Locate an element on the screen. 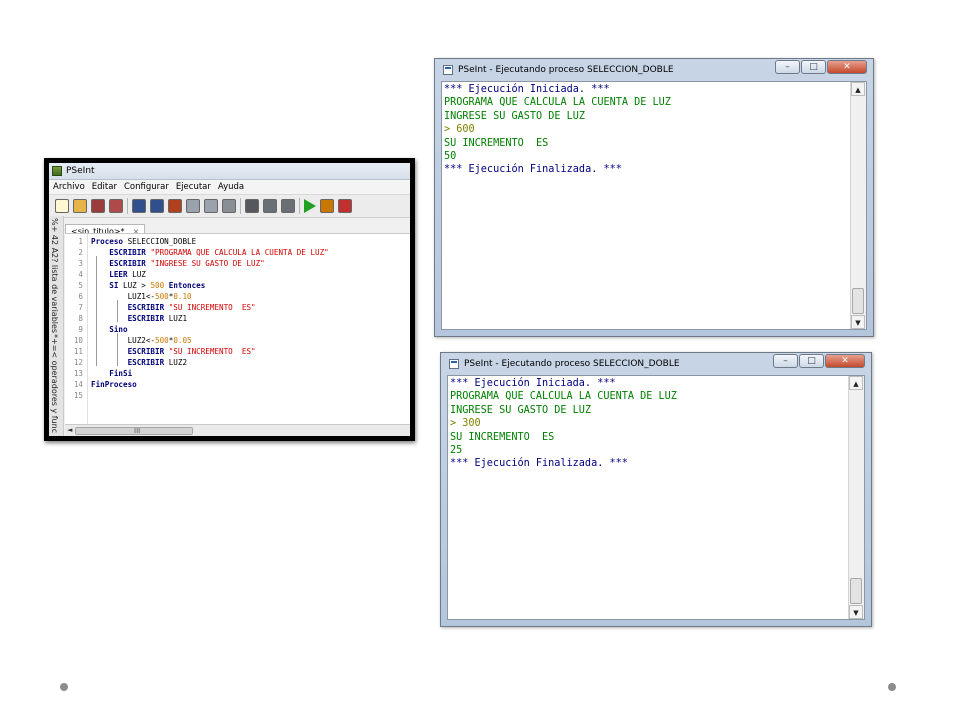 The height and width of the screenshot is (720, 960). edit-icon is located at coordinates (229, 206).